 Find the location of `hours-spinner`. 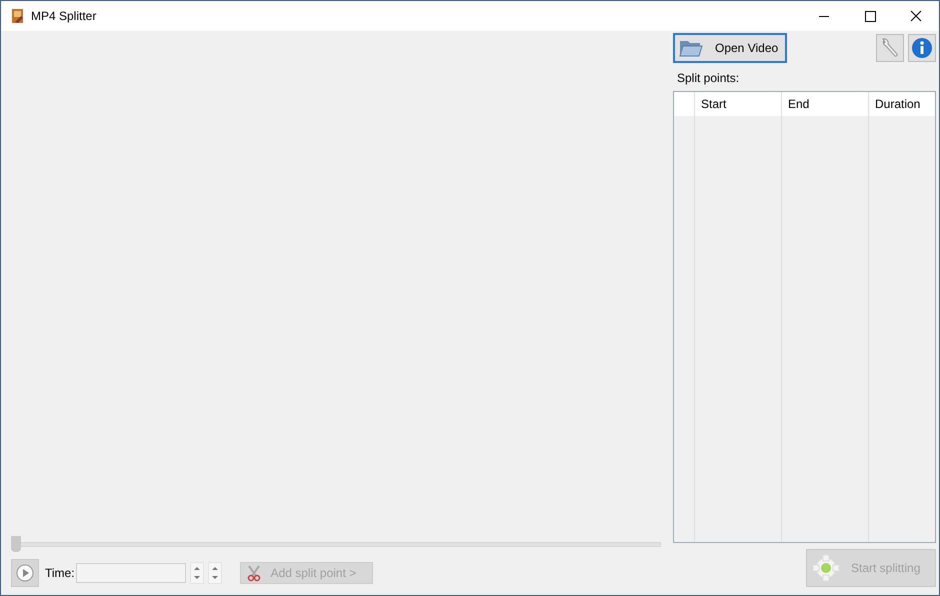

hours-spinner is located at coordinates (197, 573).